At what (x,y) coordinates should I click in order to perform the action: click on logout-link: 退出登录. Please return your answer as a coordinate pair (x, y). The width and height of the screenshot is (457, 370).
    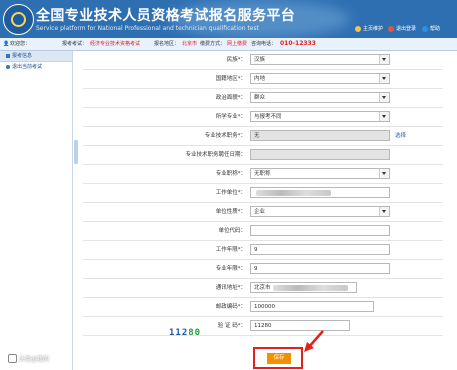
    Looking at the image, I should click on (402, 28).